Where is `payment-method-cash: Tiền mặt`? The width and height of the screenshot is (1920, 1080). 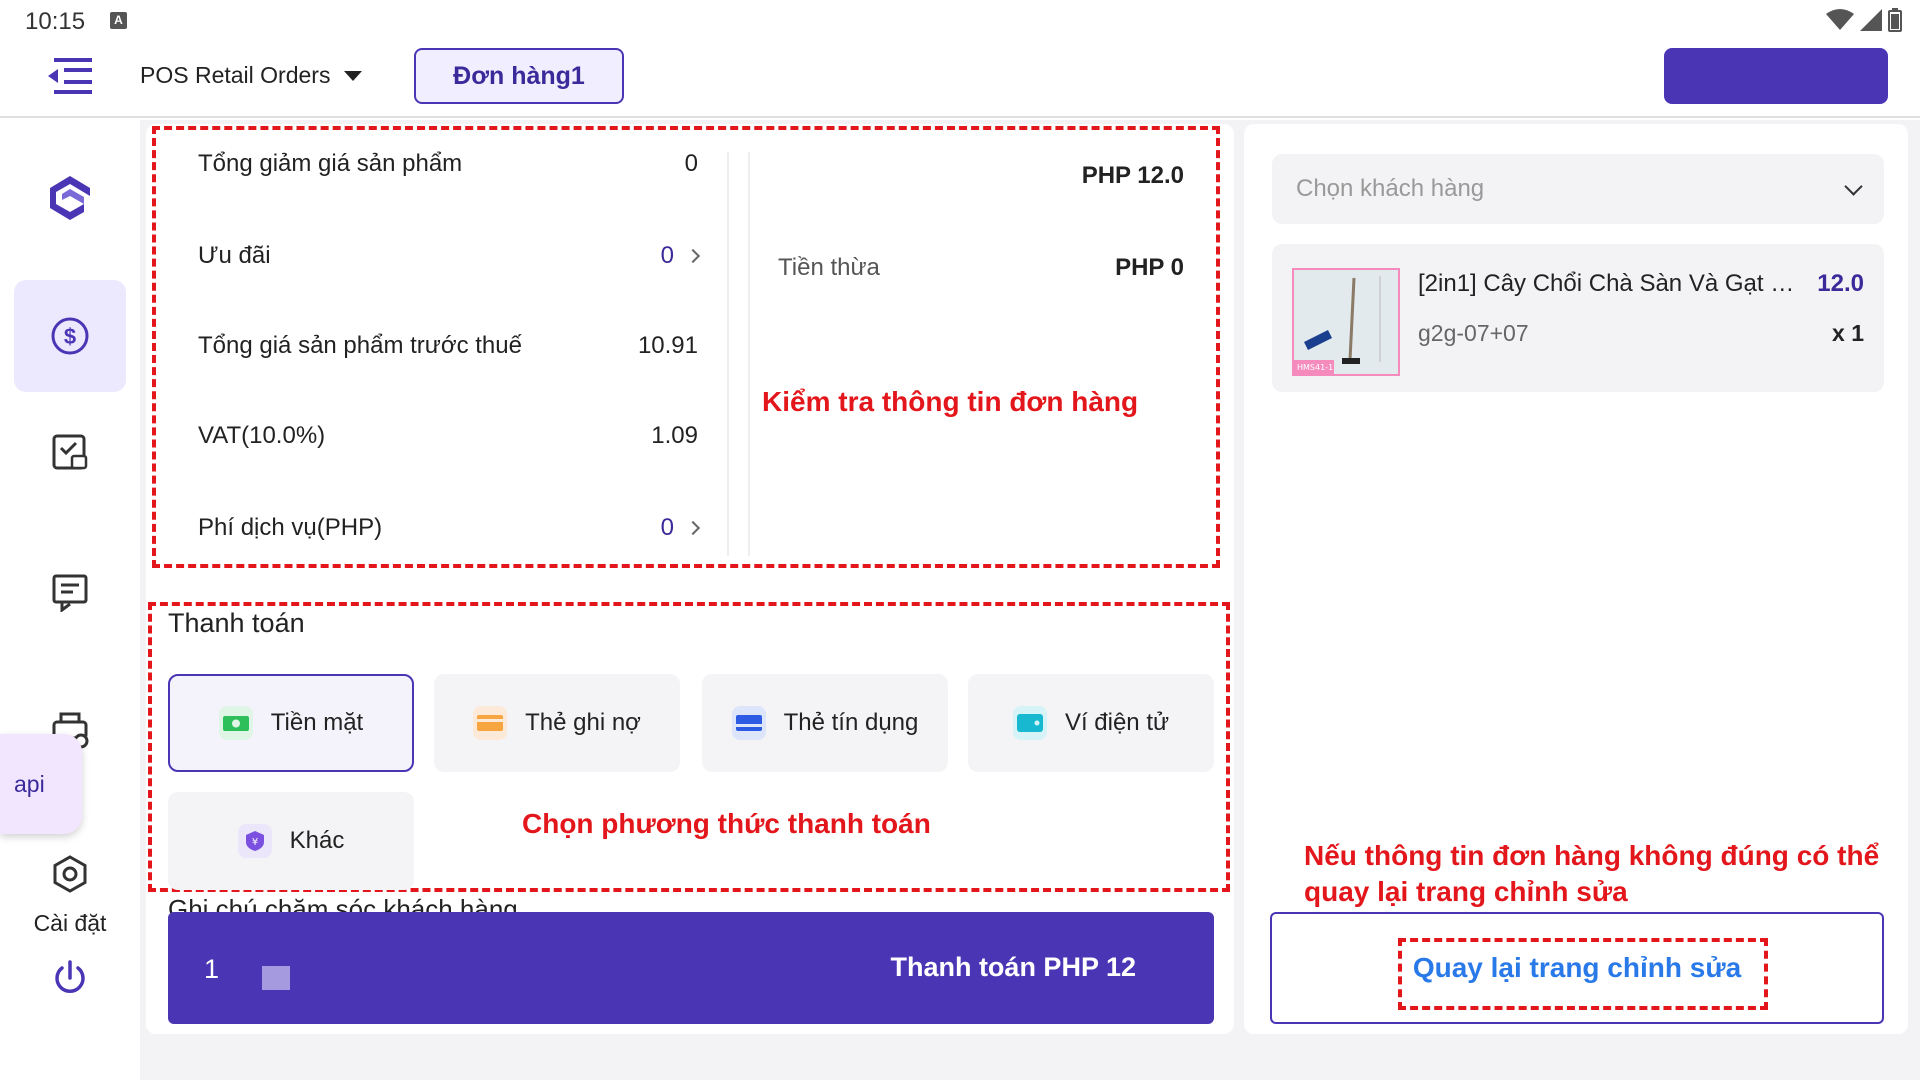 payment-method-cash: Tiền mặt is located at coordinates (291, 723).